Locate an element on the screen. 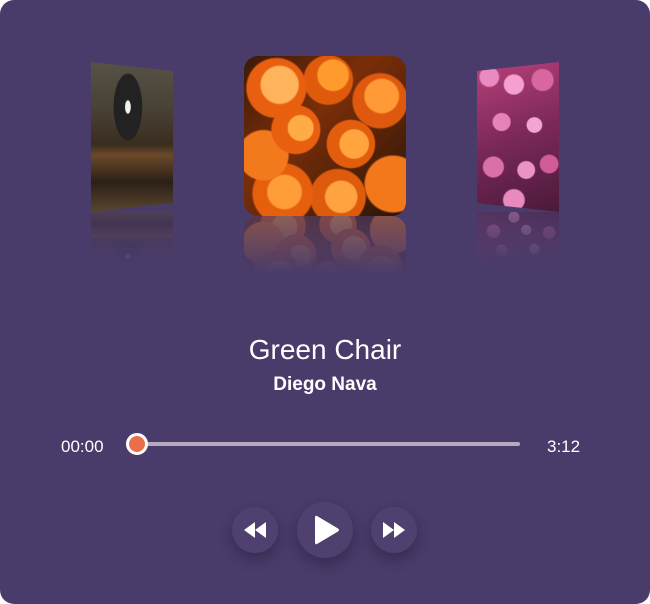 This screenshot has height=604, width=650. play-icon is located at coordinates (327, 530).